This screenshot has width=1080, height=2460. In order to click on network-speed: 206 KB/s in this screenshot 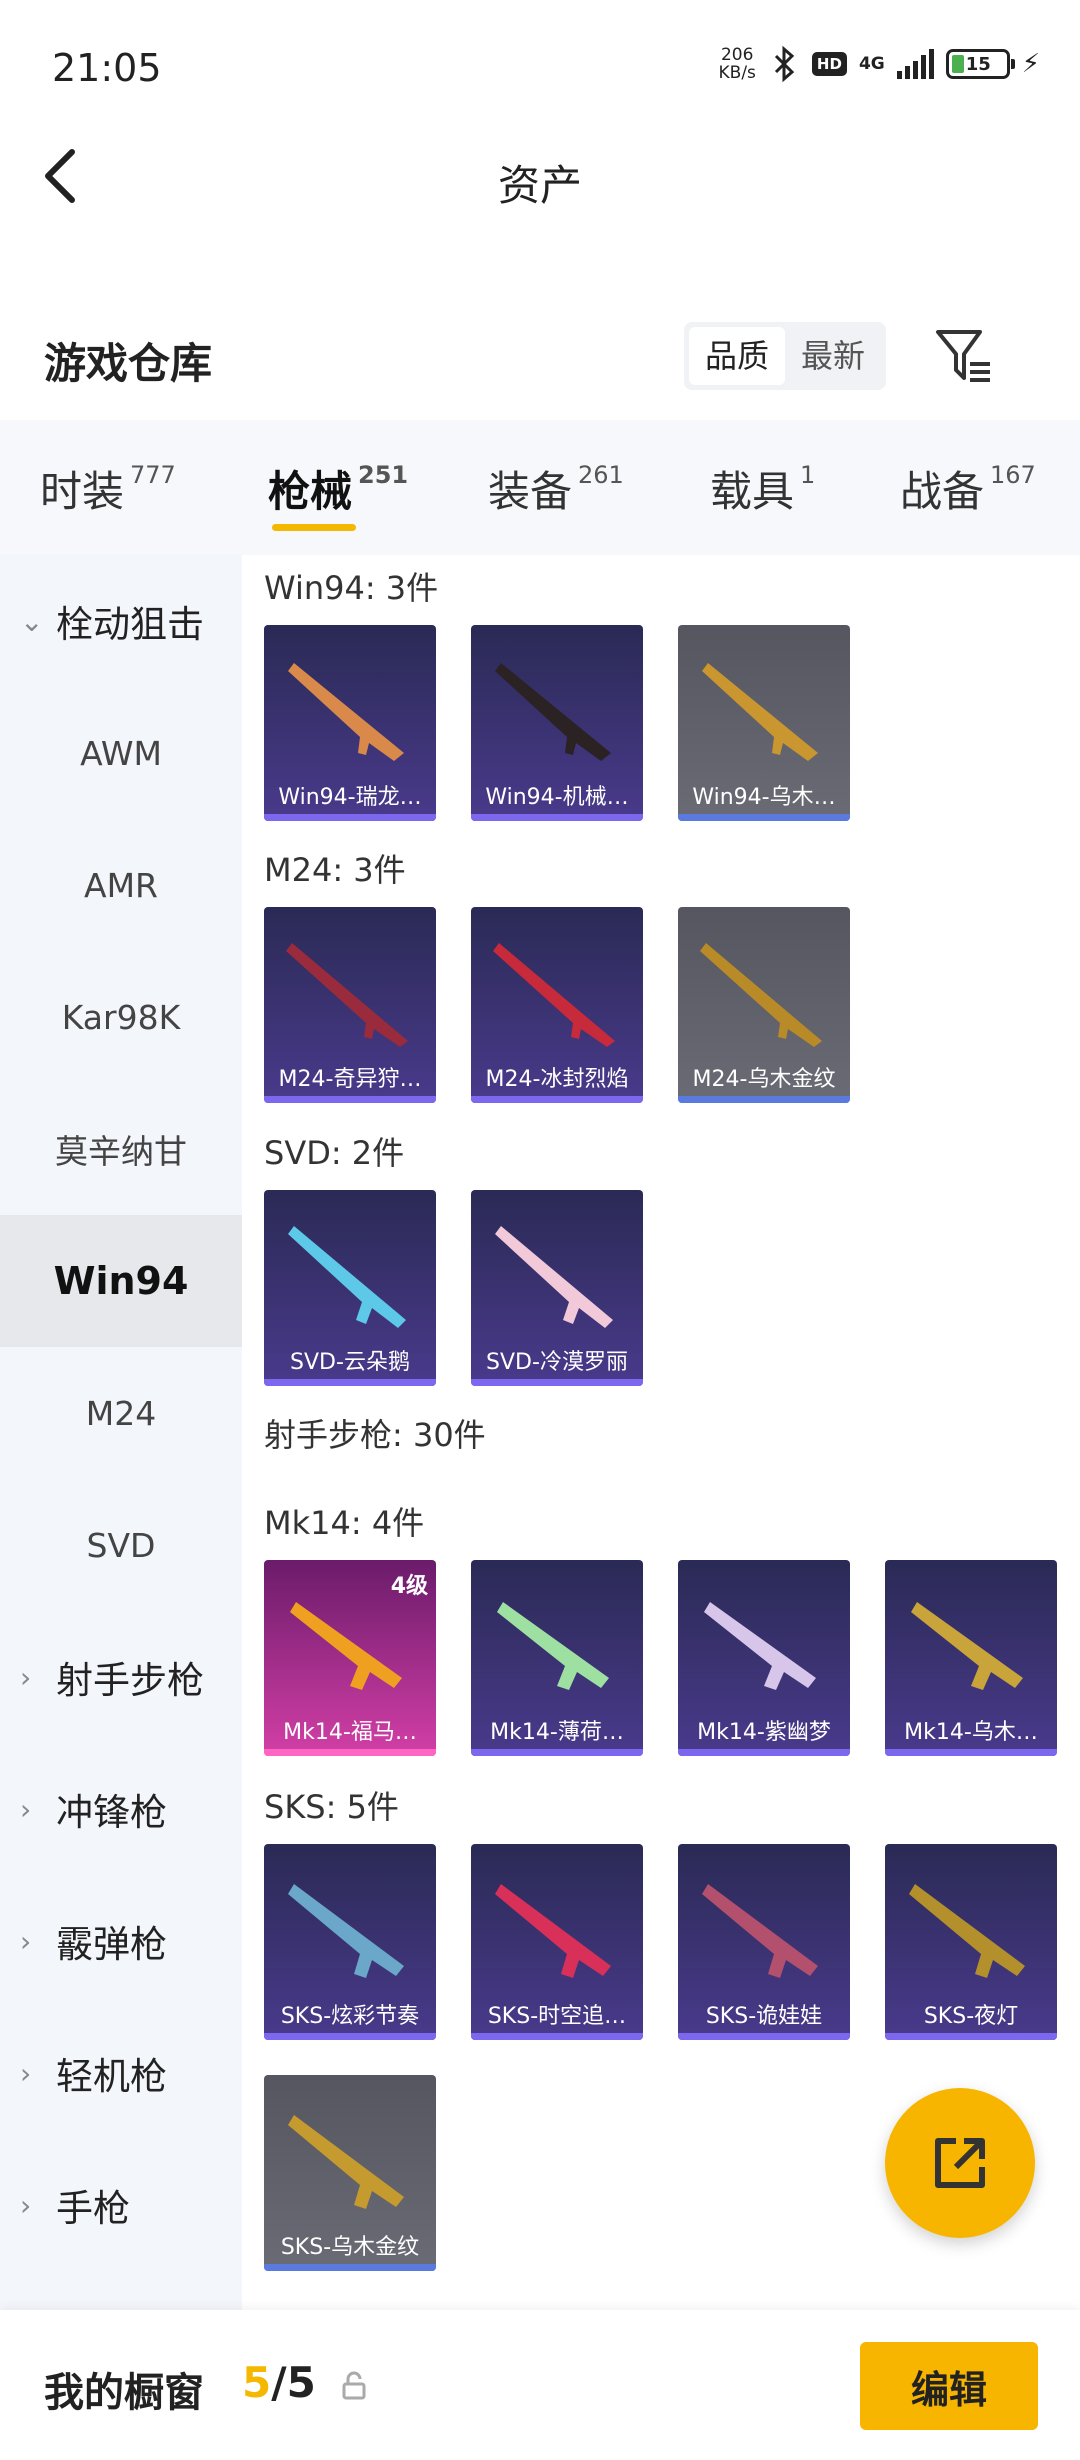, I will do `click(737, 64)`.